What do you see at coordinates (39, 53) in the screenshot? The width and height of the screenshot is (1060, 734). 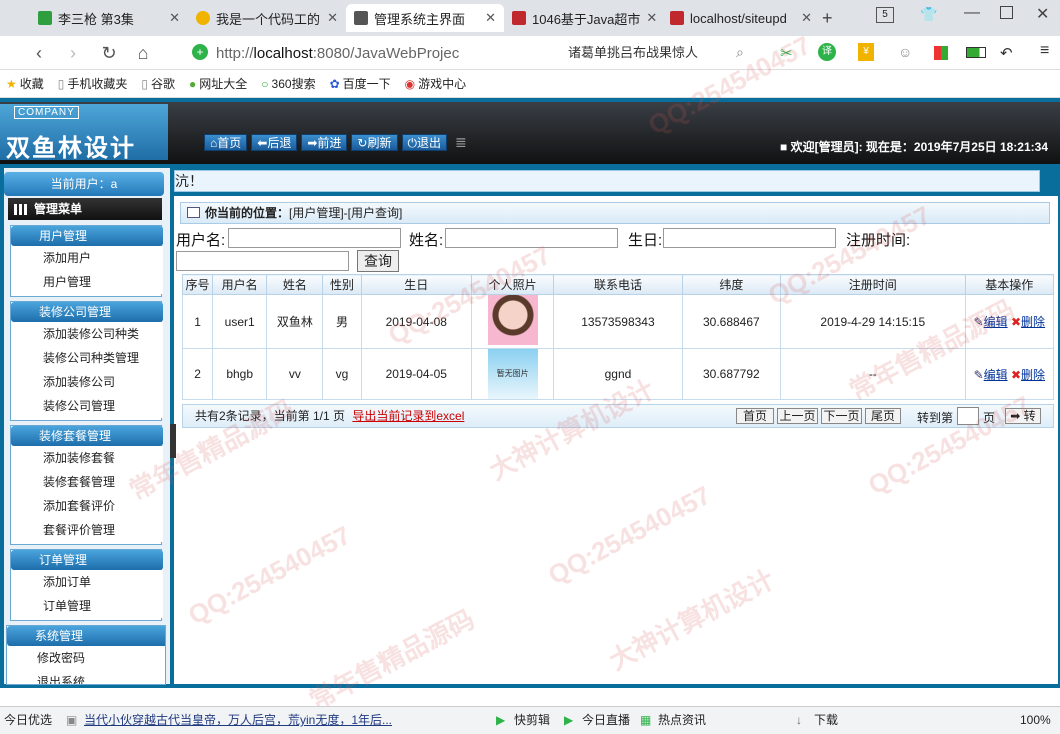 I see `back-icon: ‹` at bounding box center [39, 53].